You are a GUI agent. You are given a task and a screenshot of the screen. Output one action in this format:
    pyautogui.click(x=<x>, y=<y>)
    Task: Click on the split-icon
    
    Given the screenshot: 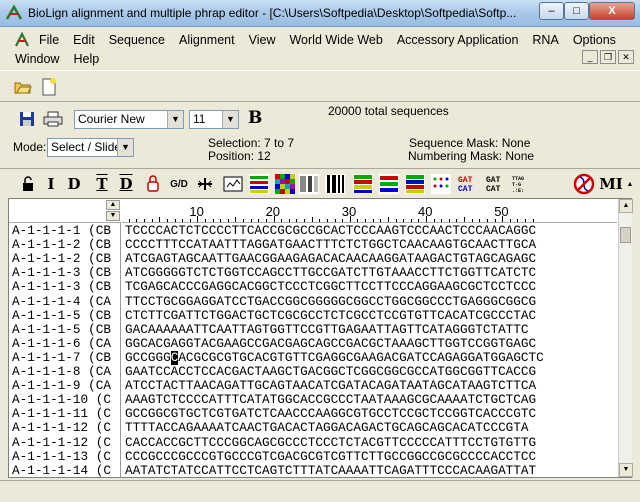 What is the action you would take?
    pyautogui.click(x=205, y=184)
    